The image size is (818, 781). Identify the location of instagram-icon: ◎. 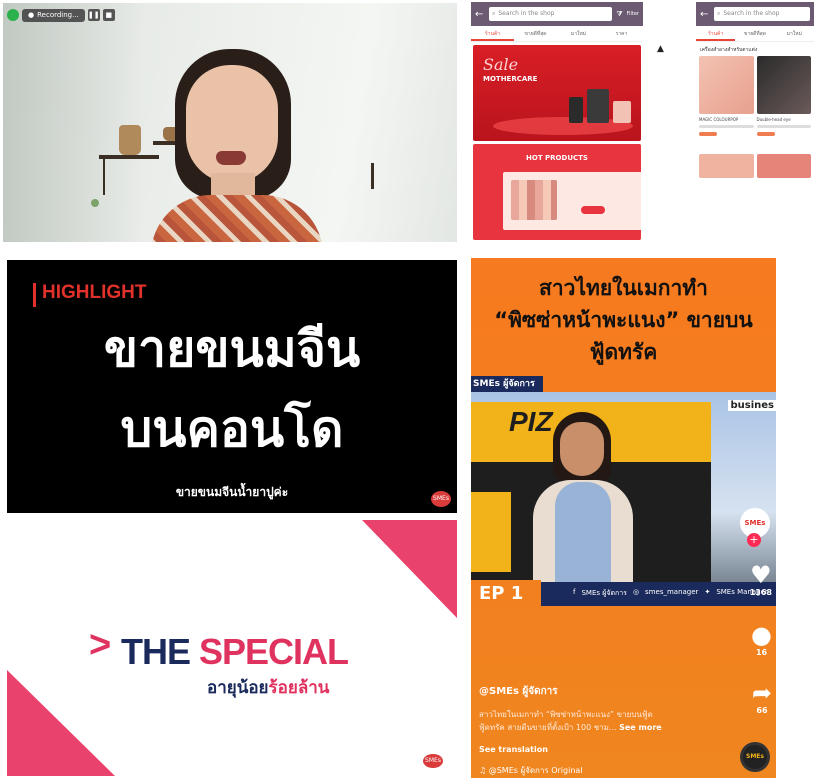
(636, 592).